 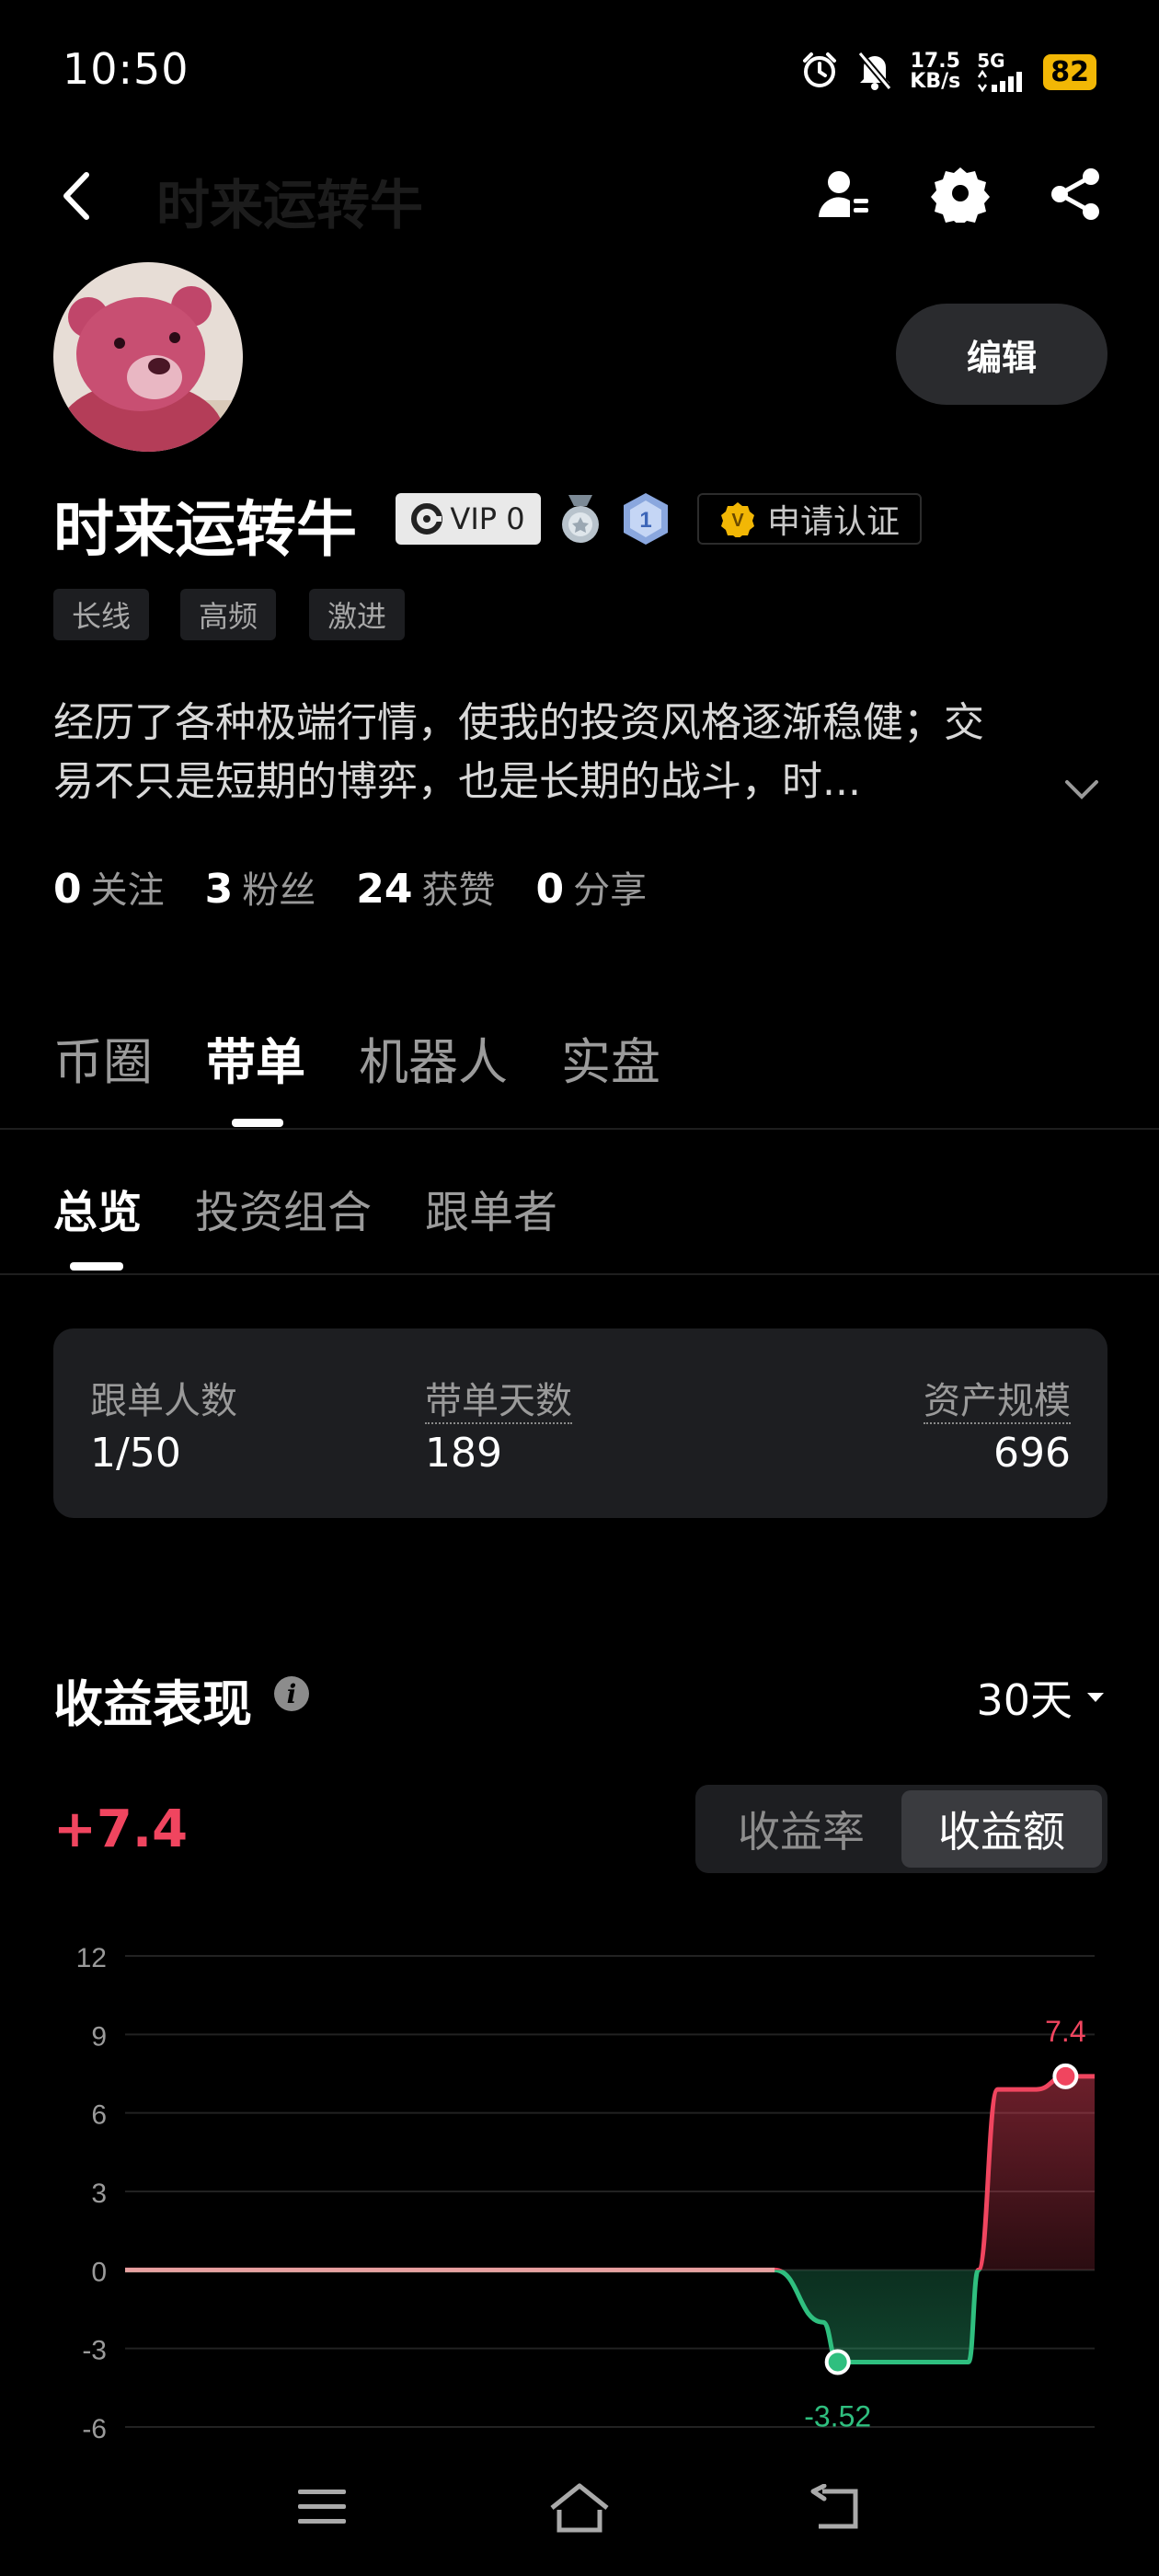 I want to click on chevron-left-icon, so click(x=76, y=196).